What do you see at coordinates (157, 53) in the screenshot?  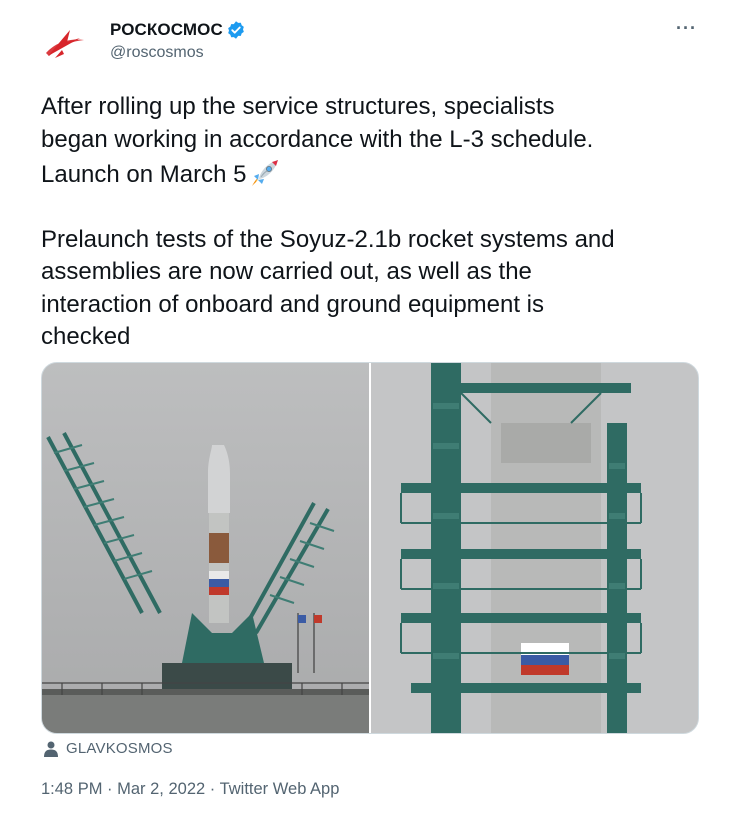 I see `author-handle: @roscosmos` at bounding box center [157, 53].